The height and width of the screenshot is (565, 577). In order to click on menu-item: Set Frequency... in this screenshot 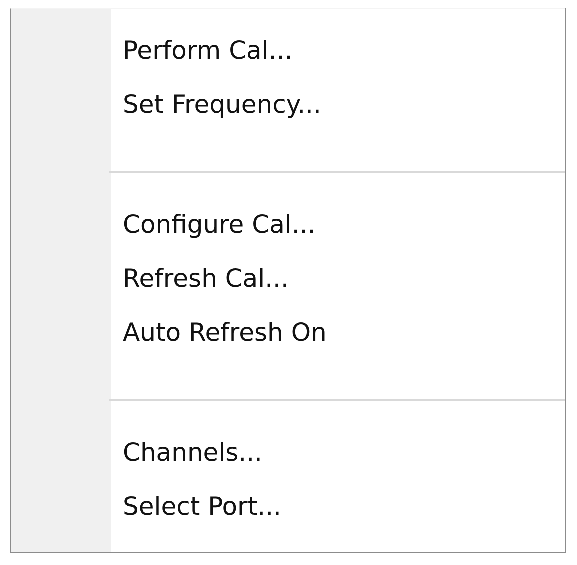, I will do `click(338, 104)`.